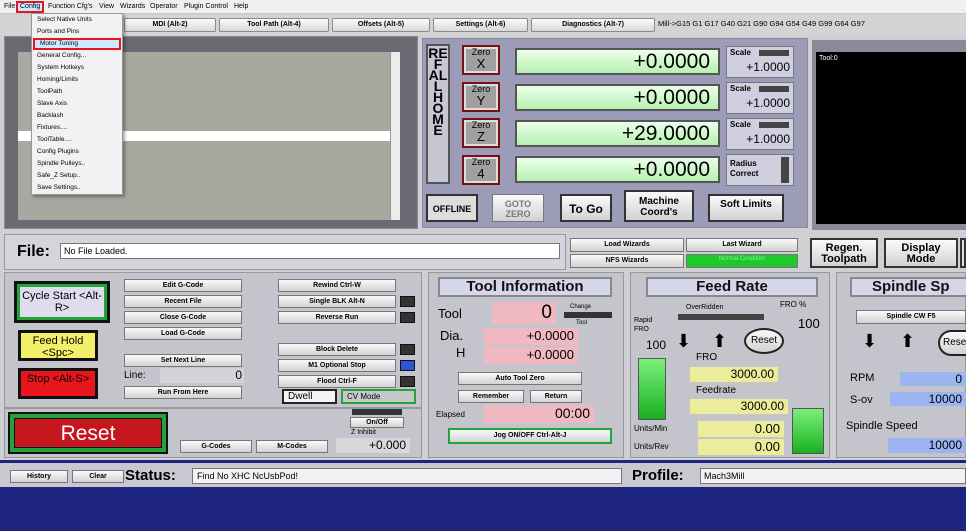  Describe the element at coordinates (274, 25) in the screenshot. I see `tab-toolpath: Tool Path (Alt-4)` at that location.